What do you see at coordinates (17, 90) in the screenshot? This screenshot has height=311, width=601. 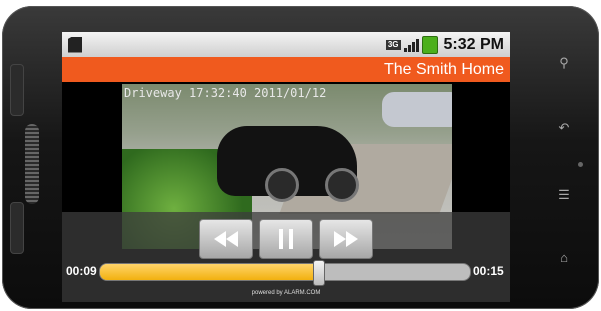 I see `volume-up-button` at bounding box center [17, 90].